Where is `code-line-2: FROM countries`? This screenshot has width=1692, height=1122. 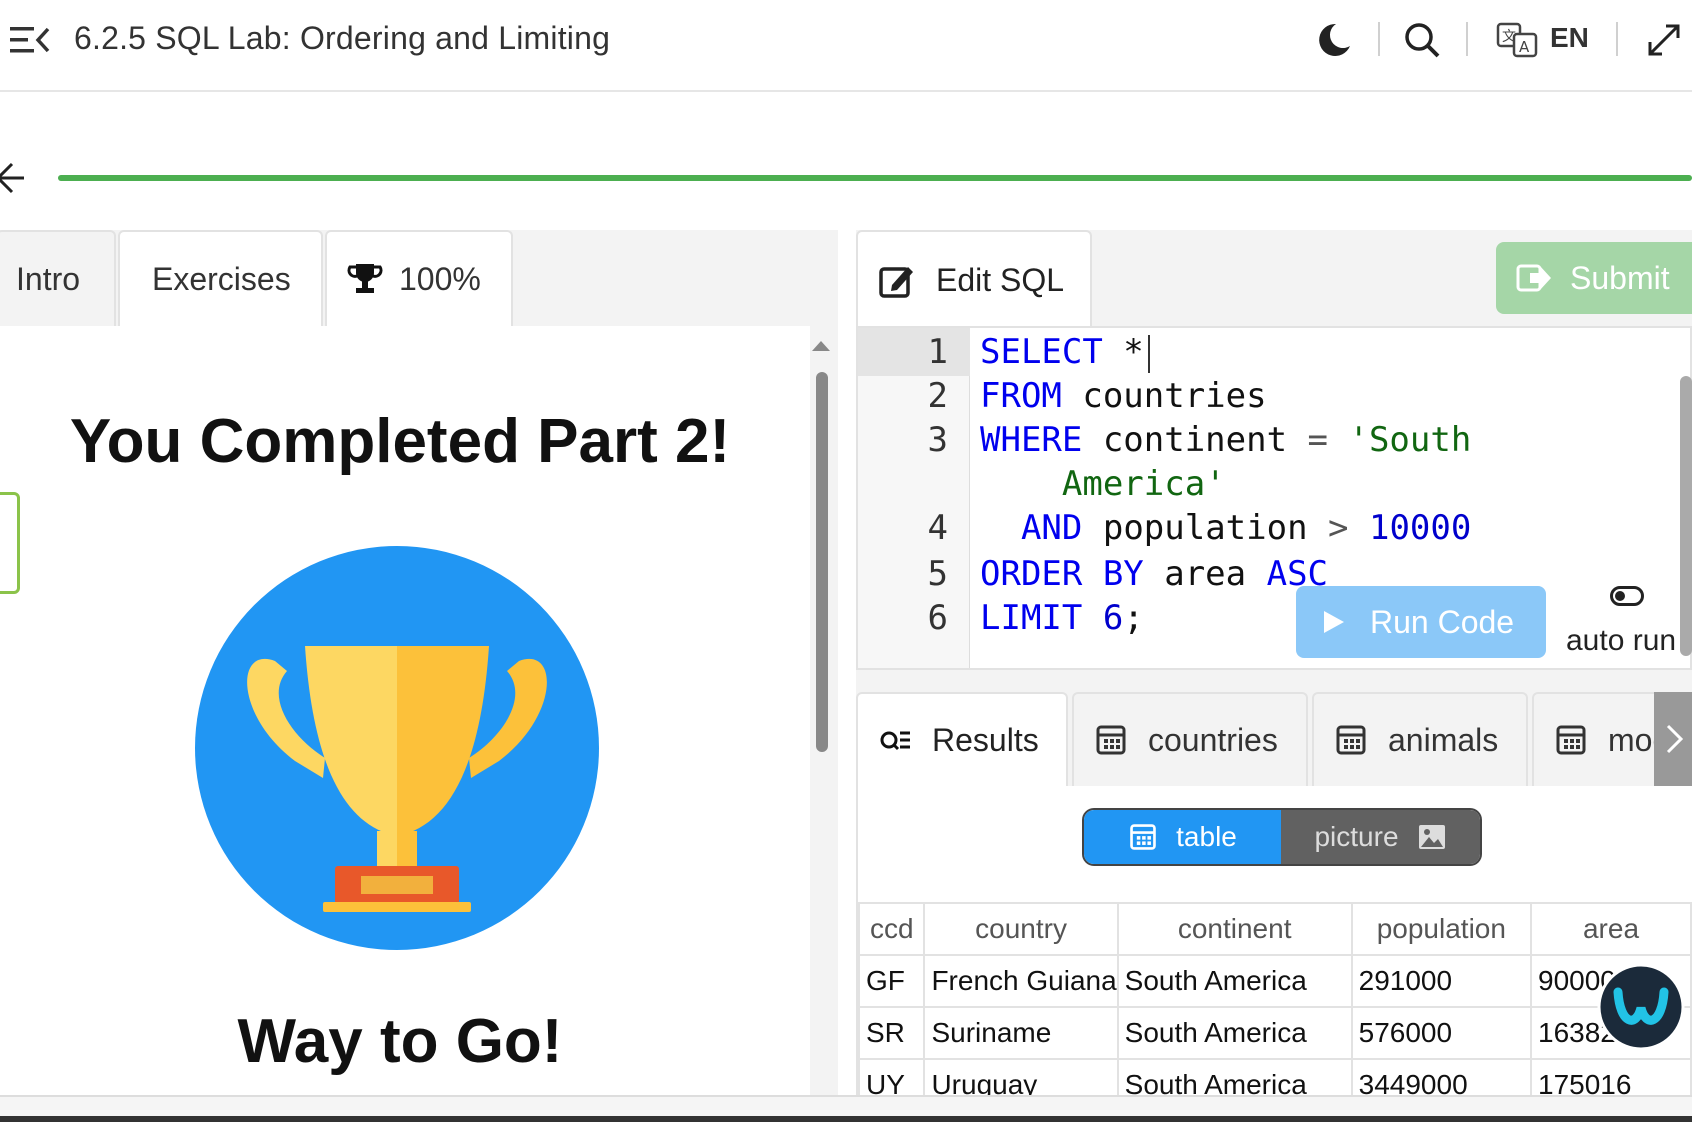 code-line-2: FROM countries is located at coordinates (1123, 396).